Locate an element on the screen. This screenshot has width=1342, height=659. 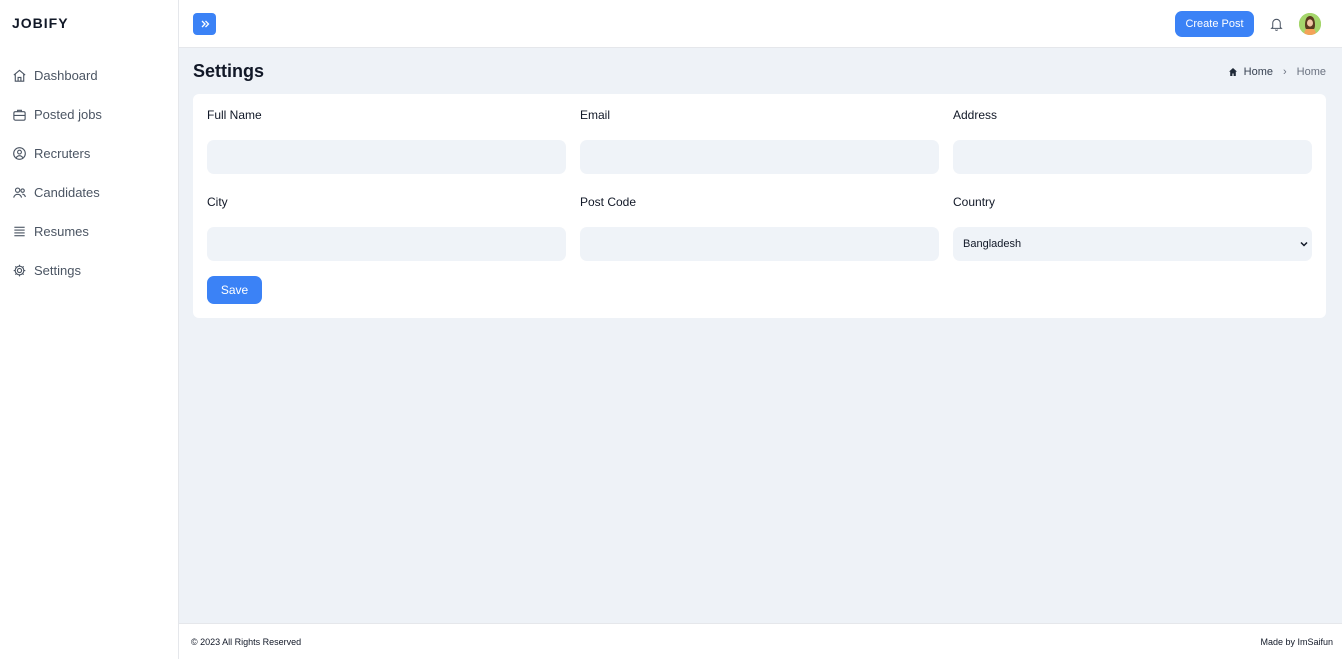
city-field: City is located at coordinates (386, 228).